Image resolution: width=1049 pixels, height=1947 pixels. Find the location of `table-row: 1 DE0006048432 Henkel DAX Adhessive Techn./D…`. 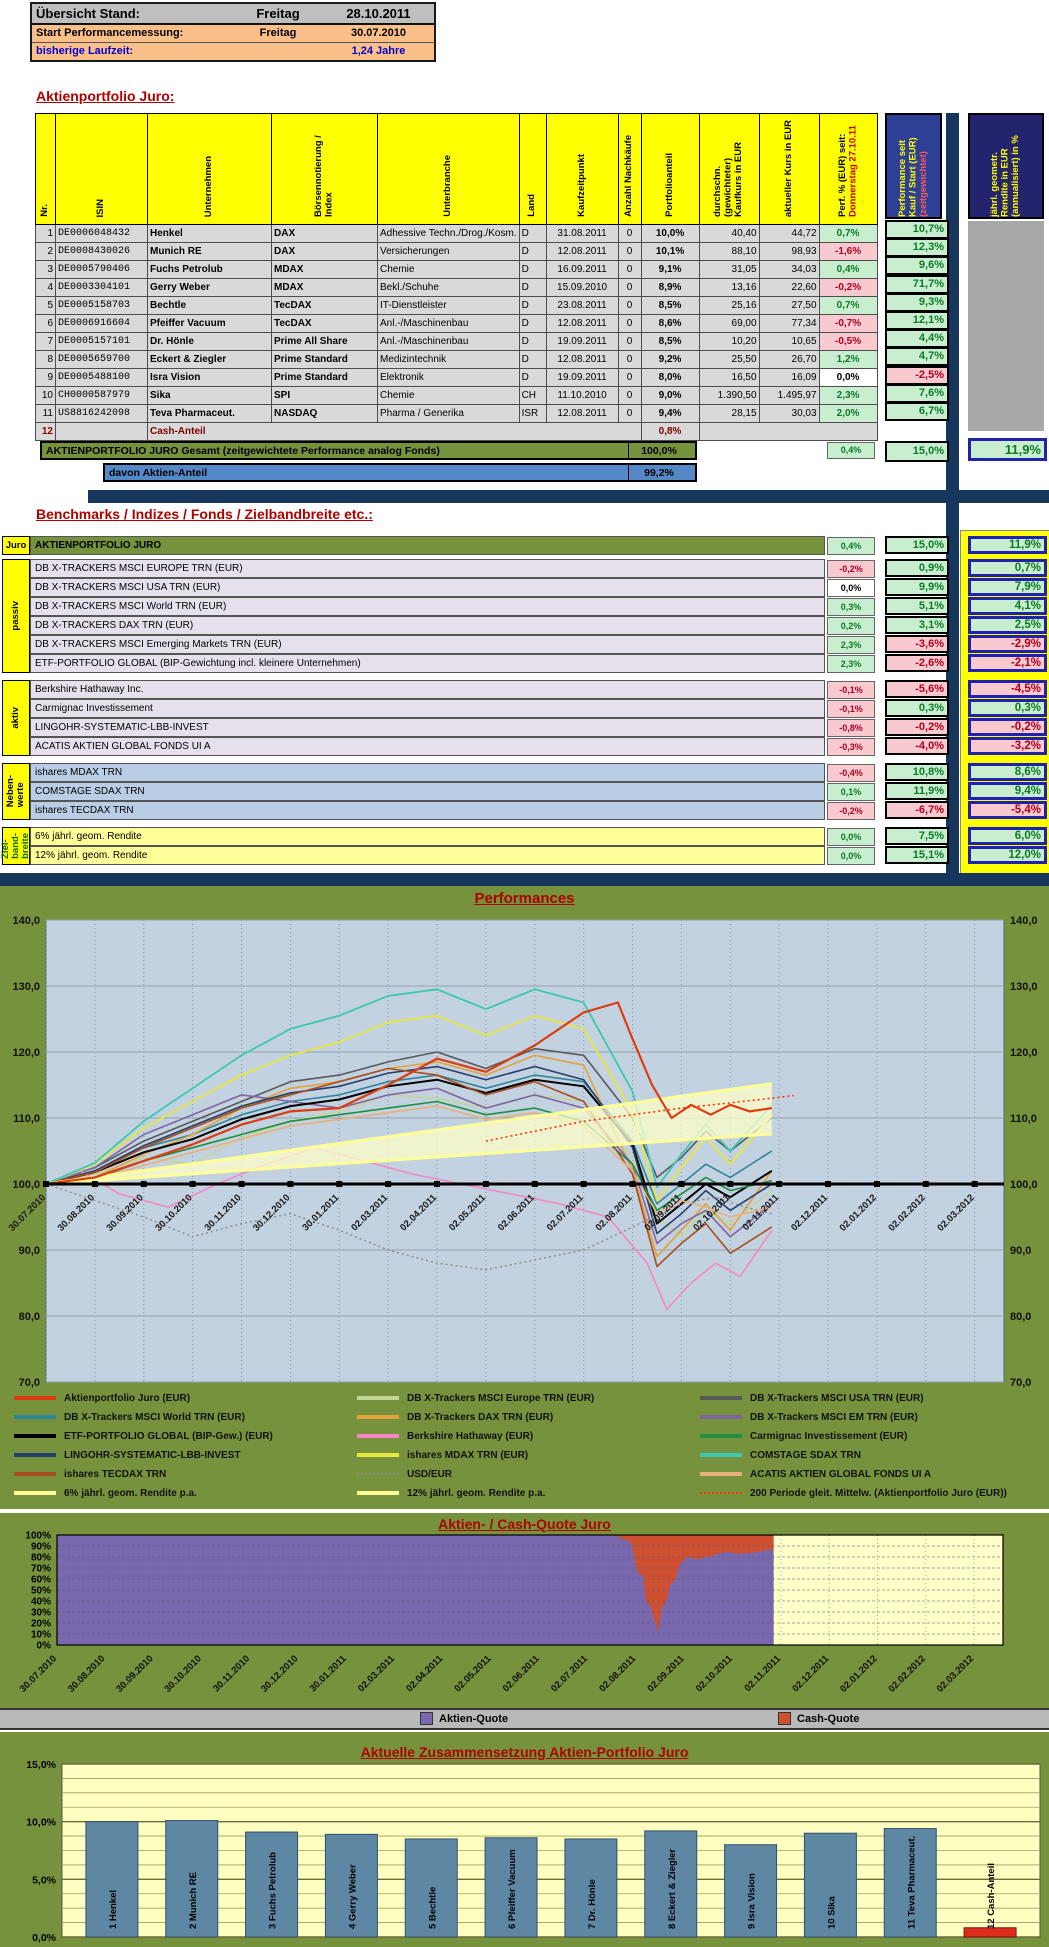

table-row: 1 DE0006048432 Henkel DAX Adhessive Techn./D… is located at coordinates (456, 233).